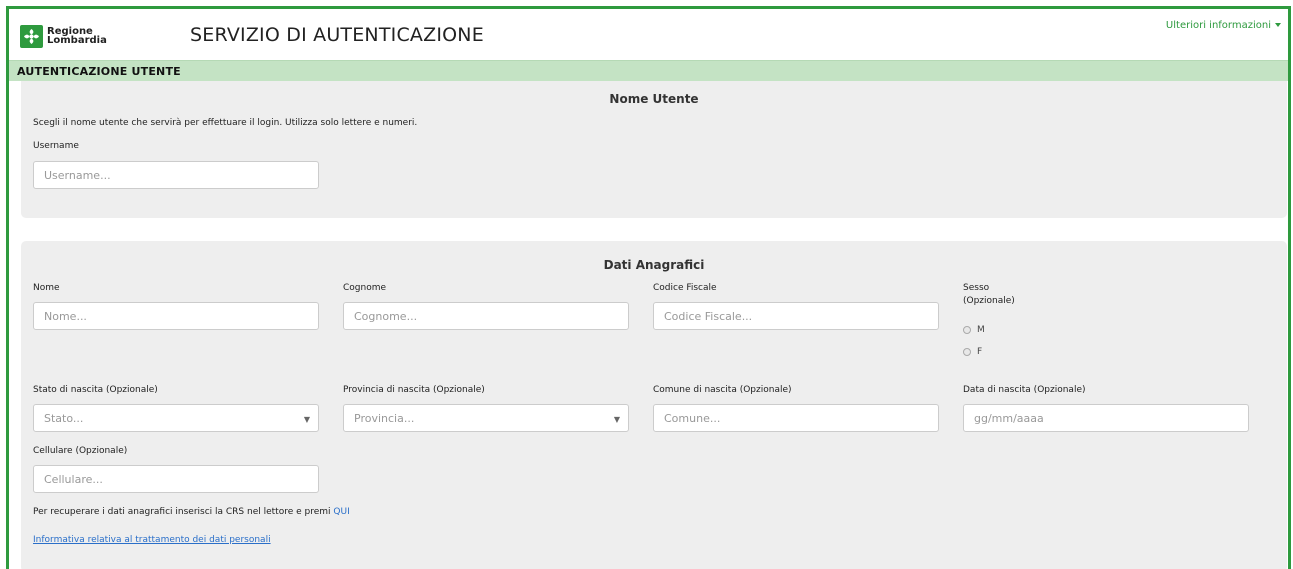  What do you see at coordinates (31, 36) in the screenshot?
I see `logo-rosa-camuna-icon` at bounding box center [31, 36].